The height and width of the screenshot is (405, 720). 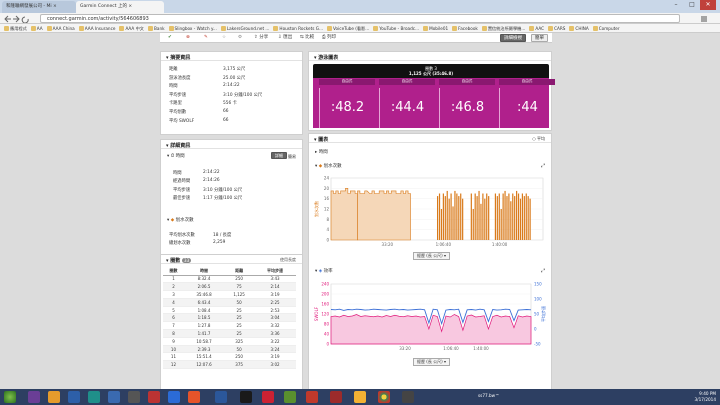 I want to click on strokes-area, so click(x=384, y=215).